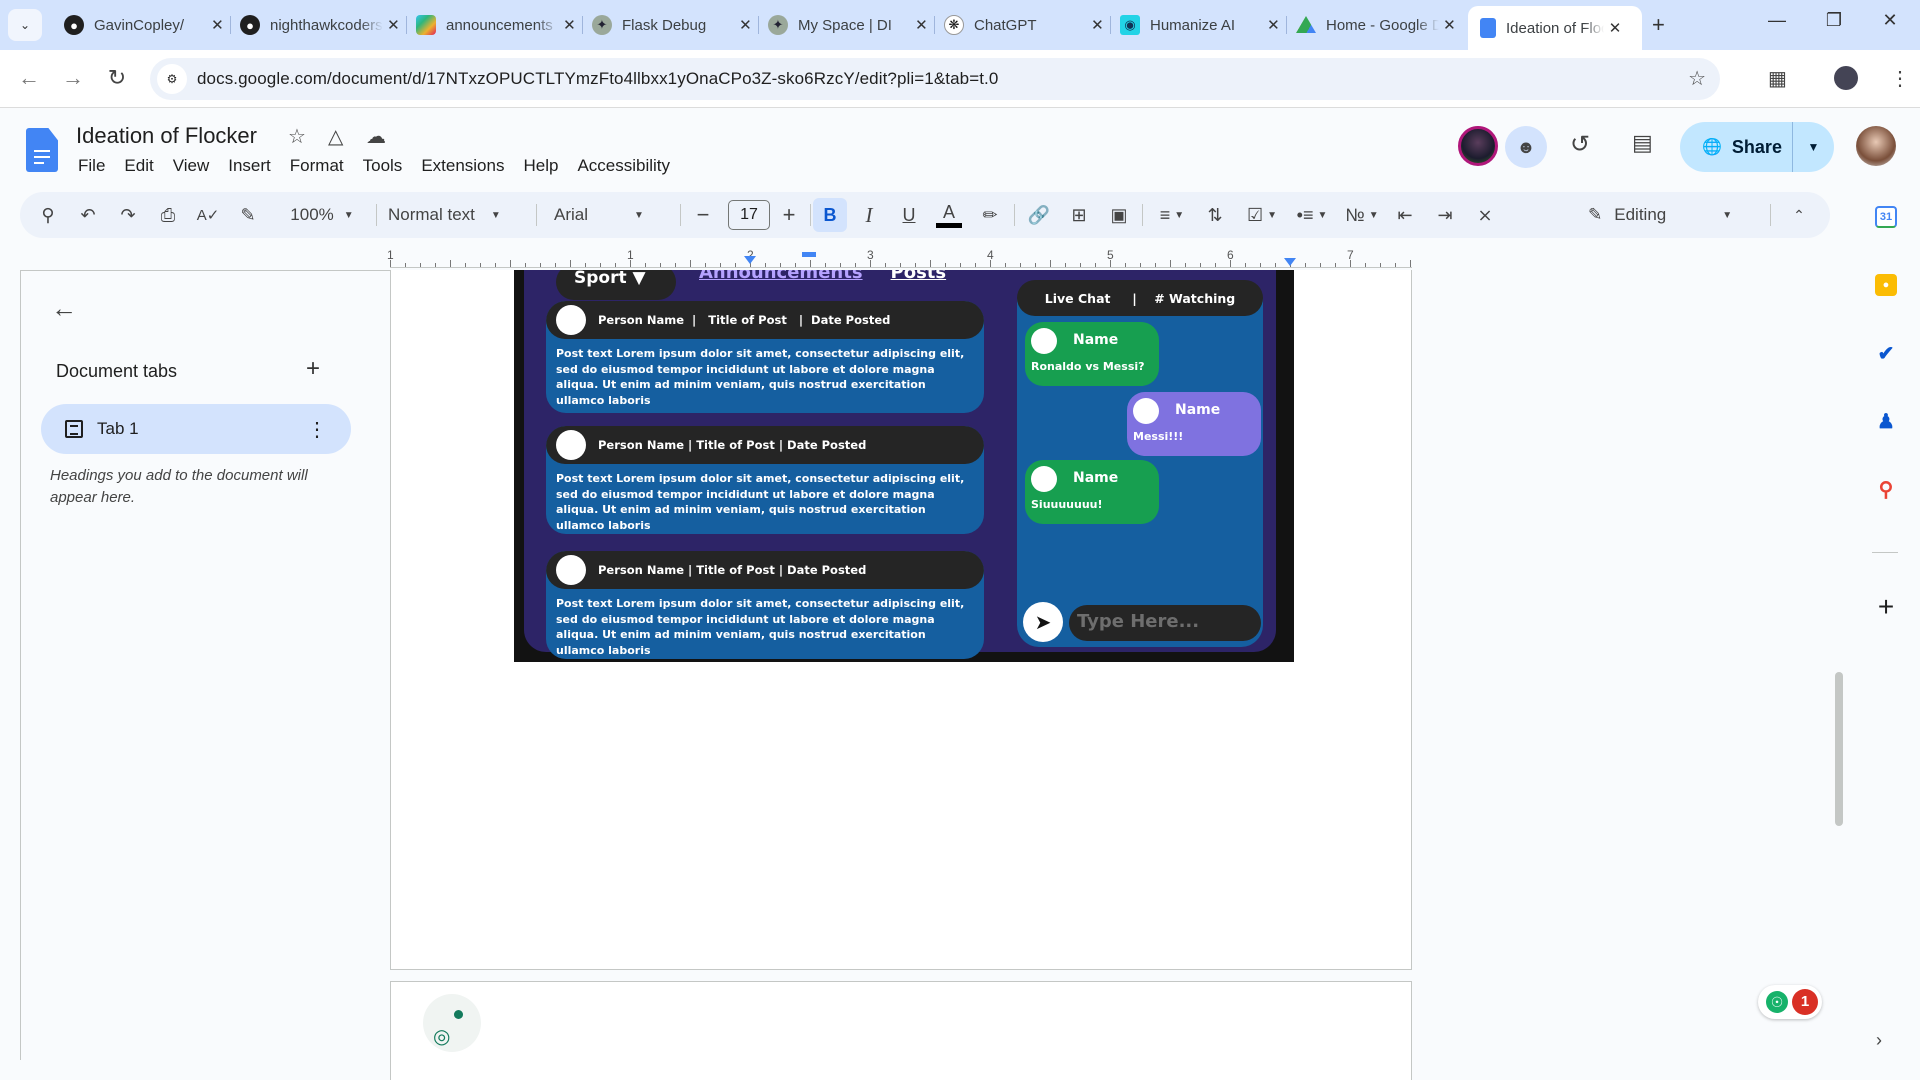  I want to click on contacts-icon: ♟, so click(1886, 421).